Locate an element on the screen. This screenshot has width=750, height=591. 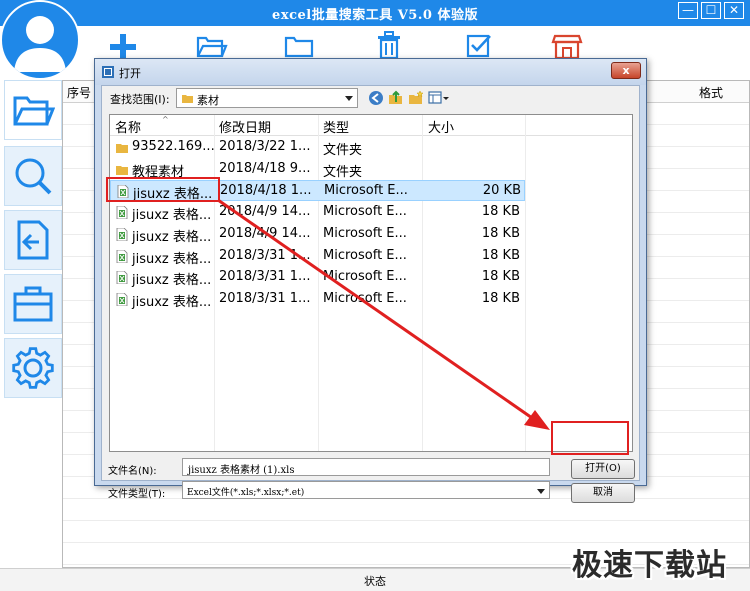
open-button: 打开(O) is located at coordinates (603, 469).